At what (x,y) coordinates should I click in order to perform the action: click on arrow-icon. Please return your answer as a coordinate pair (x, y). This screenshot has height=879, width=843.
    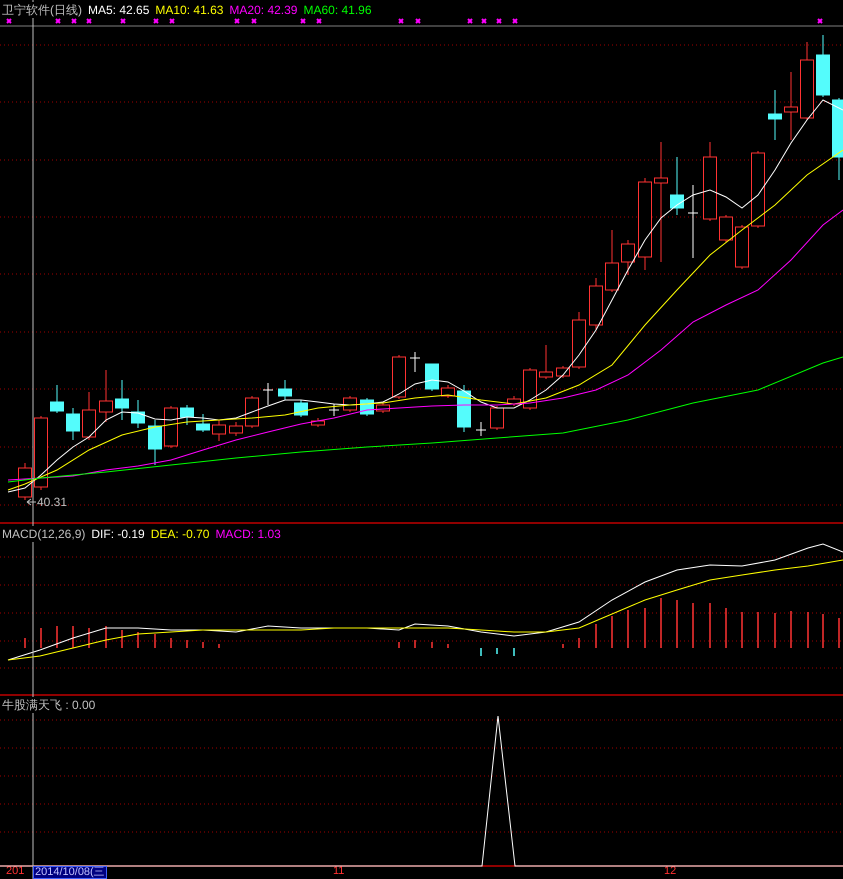
    Looking at the image, I should click on (31, 502).